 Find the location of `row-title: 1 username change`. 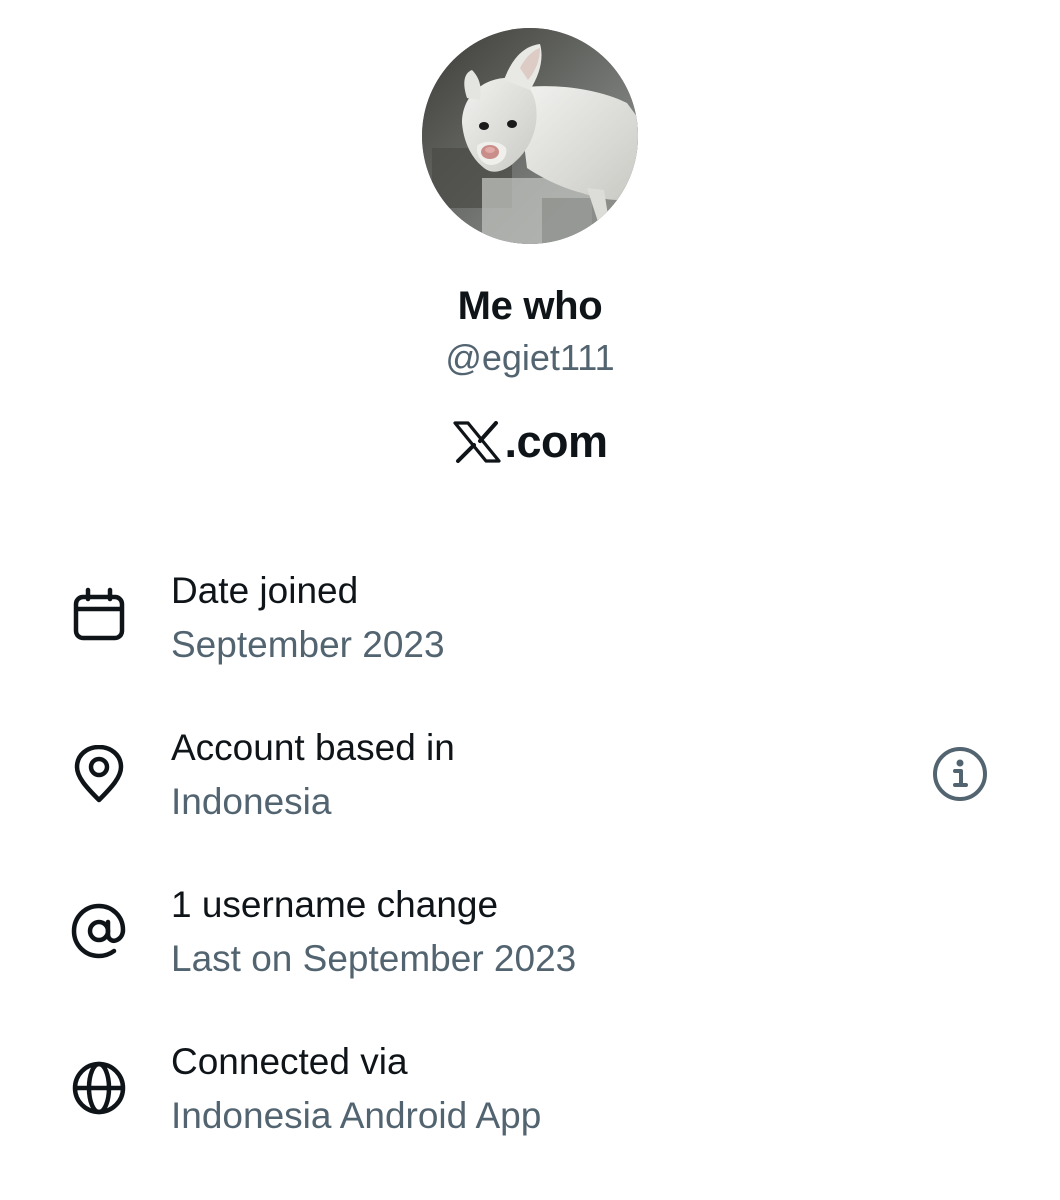

row-title: 1 username change is located at coordinates (335, 904).